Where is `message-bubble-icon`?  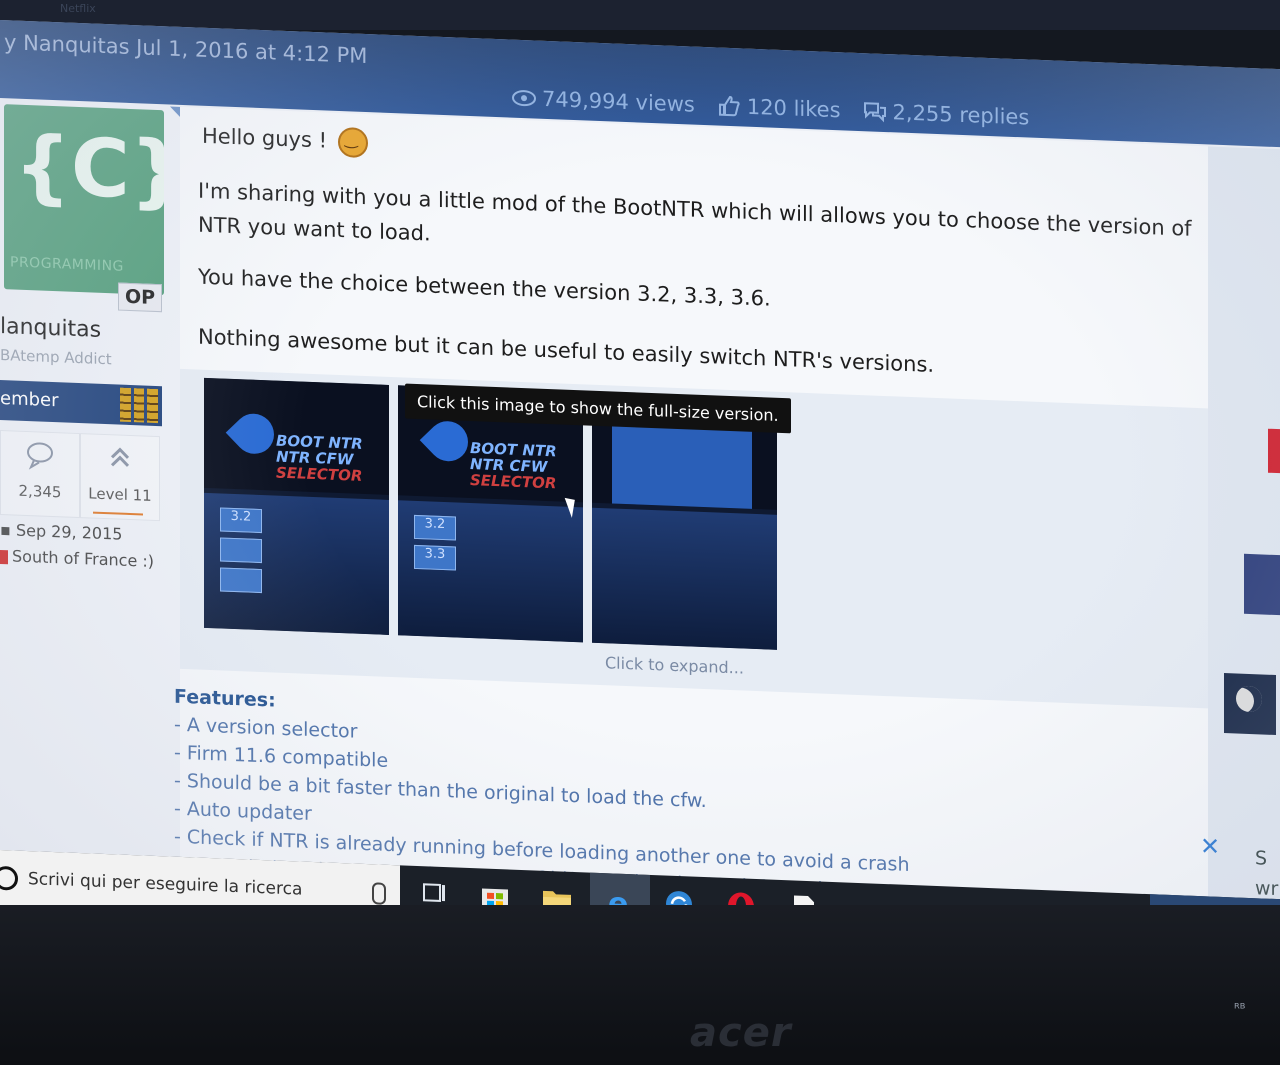
message-bubble-icon is located at coordinates (40, 456).